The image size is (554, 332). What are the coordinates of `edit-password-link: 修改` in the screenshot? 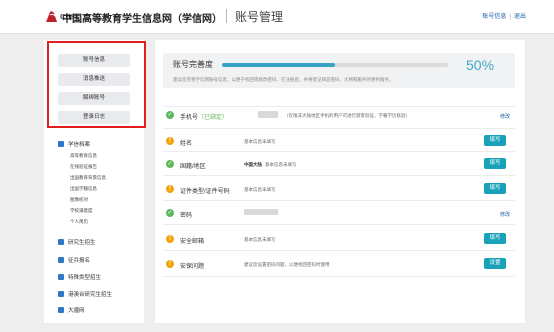 It's located at (505, 214).